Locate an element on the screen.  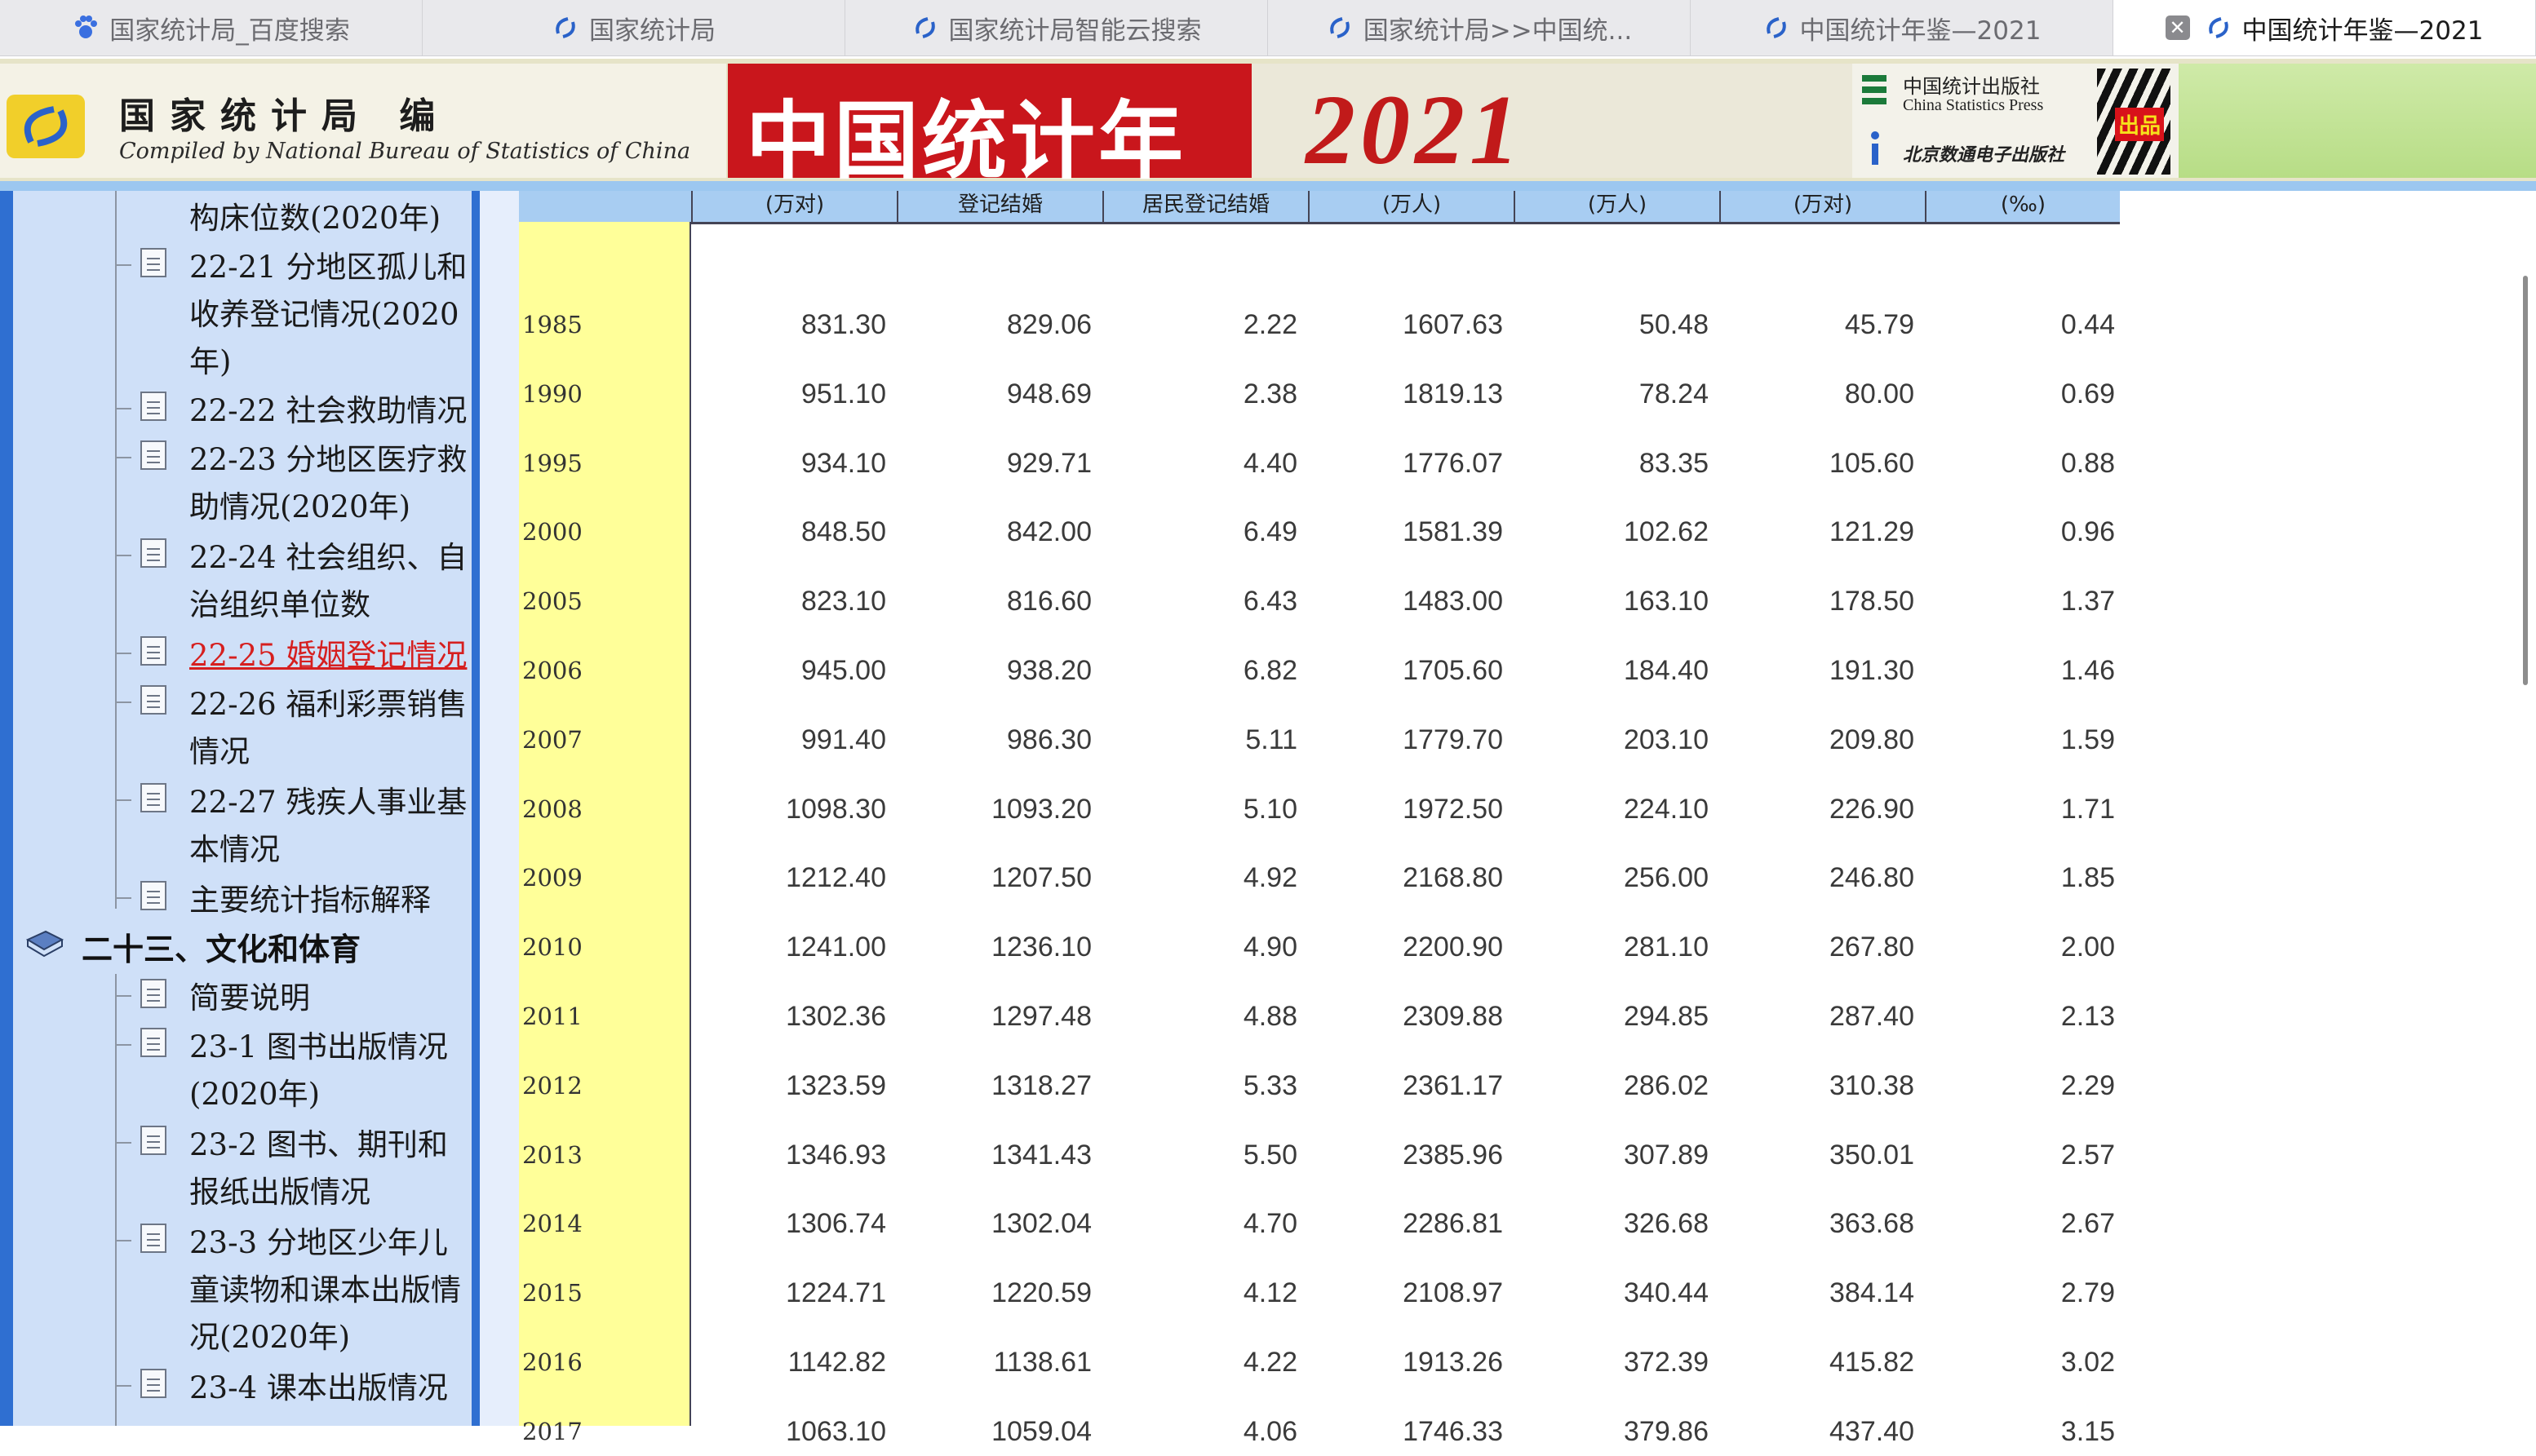
publisher-logo-icon is located at coordinates (1874, 120).